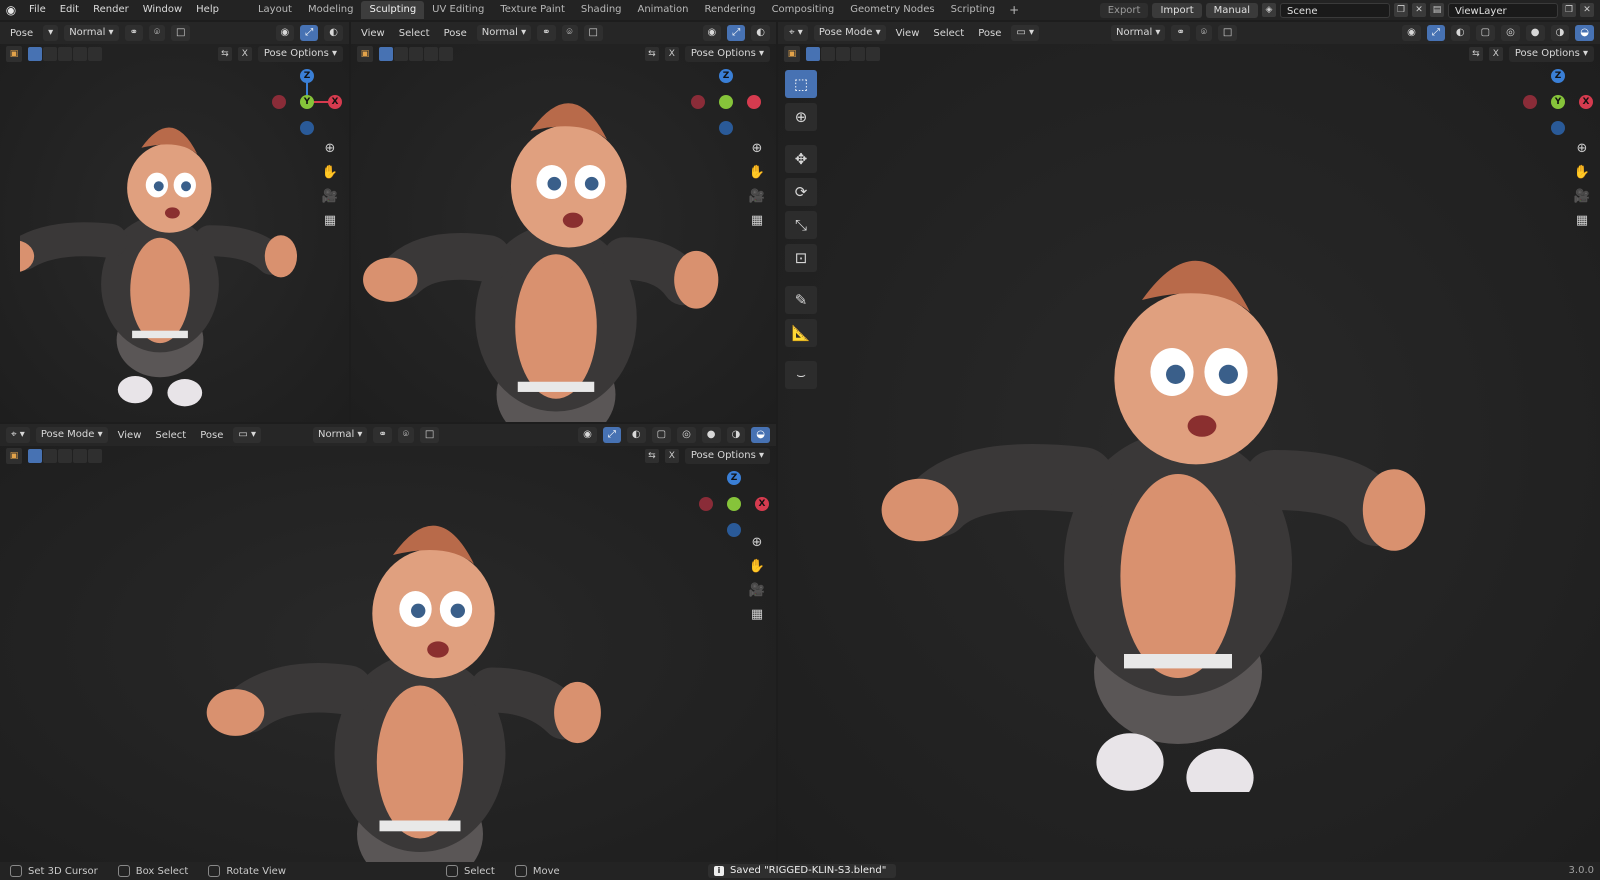 The height and width of the screenshot is (880, 1600). I want to click on tab-texture-paint: Texture Paint, so click(532, 10).